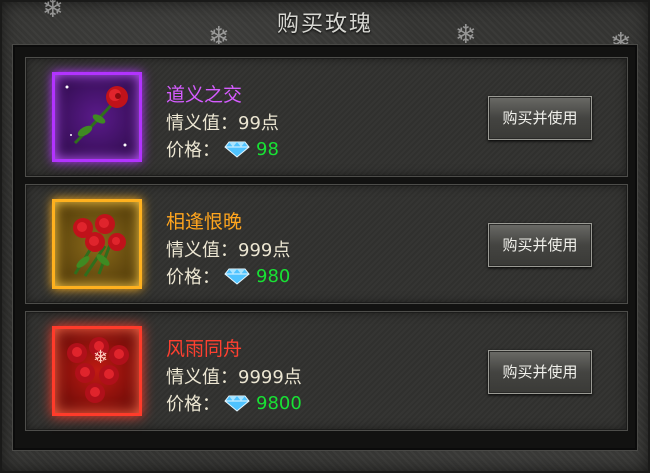 Image resolution: width=650 pixels, height=473 pixels. I want to click on rose-bouquet-large-icon: ❄, so click(97, 371).